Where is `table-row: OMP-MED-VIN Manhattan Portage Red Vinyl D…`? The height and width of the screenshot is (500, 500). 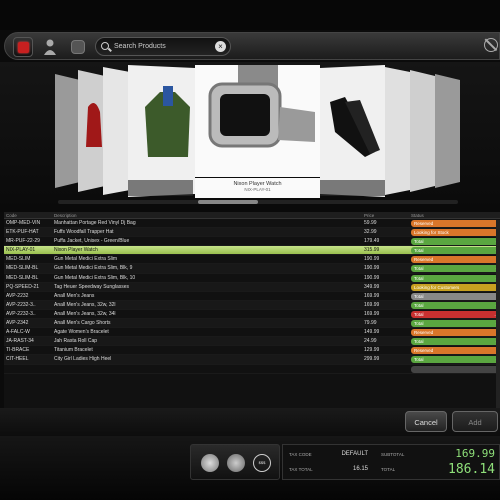 table-row: OMP-MED-VIN Manhattan Portage Red Vinyl D… is located at coordinates (252, 224).